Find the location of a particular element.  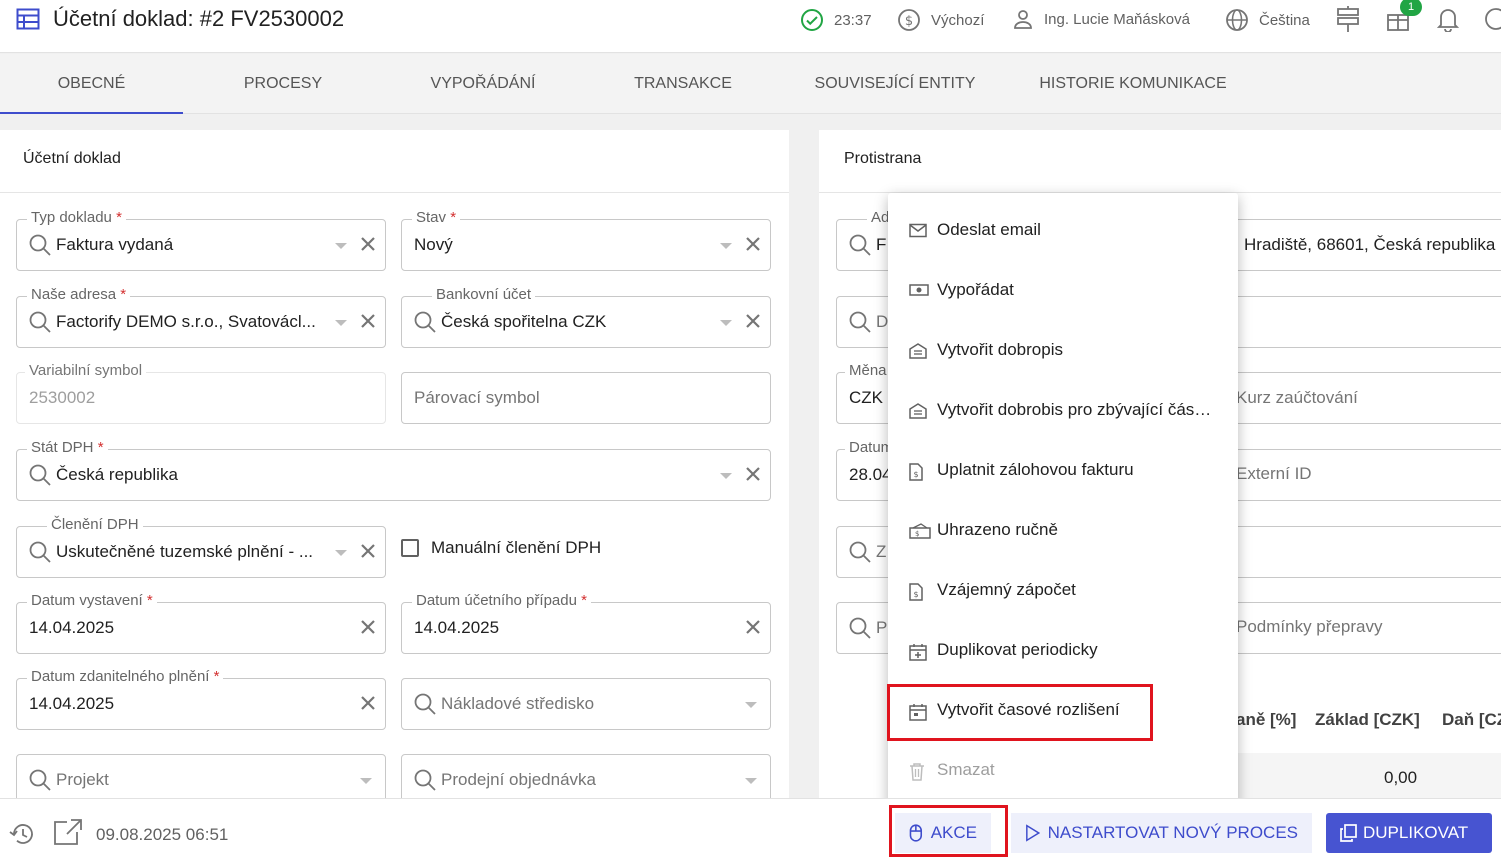

pricing-selector: $ Výchozí is located at coordinates (940, 20).